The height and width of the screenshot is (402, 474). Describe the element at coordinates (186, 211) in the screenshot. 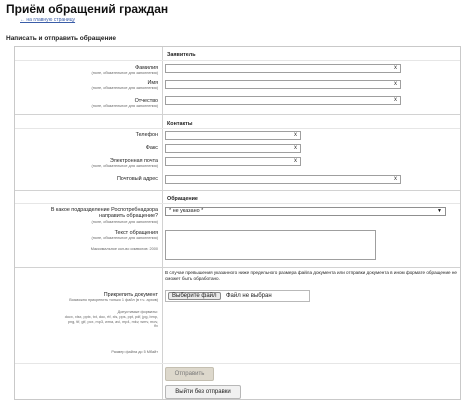

I see `department-select-value: * не указано *` at that location.